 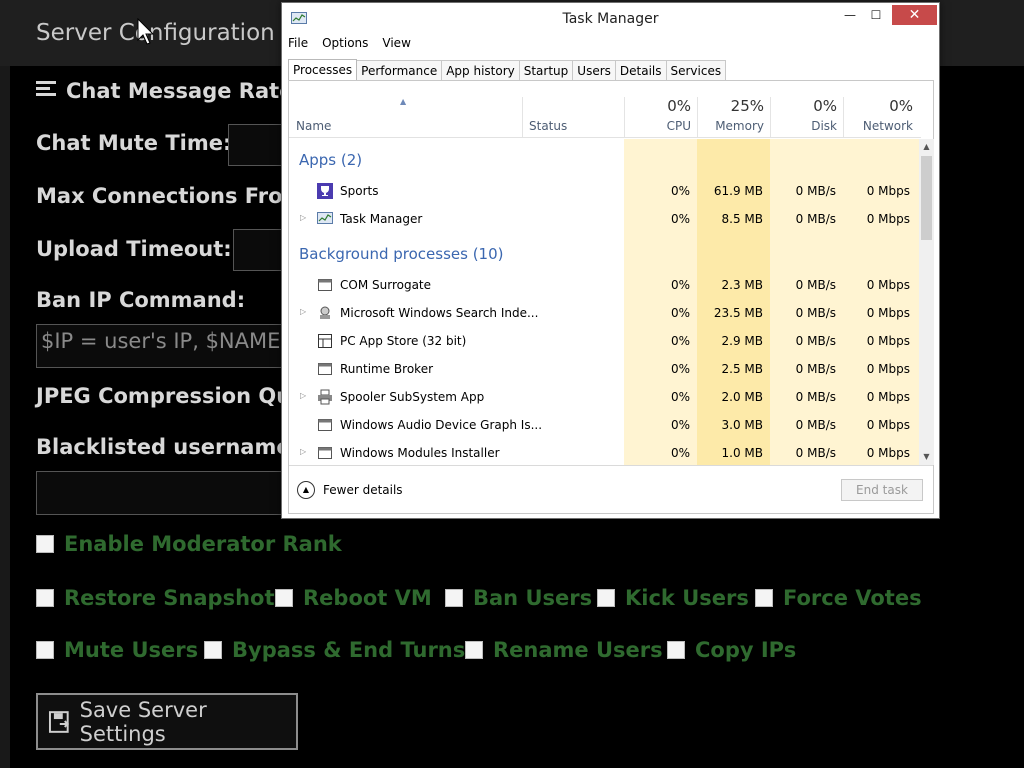 What do you see at coordinates (117, 650) in the screenshot?
I see `mute-users-checkbox: Mute Users` at bounding box center [117, 650].